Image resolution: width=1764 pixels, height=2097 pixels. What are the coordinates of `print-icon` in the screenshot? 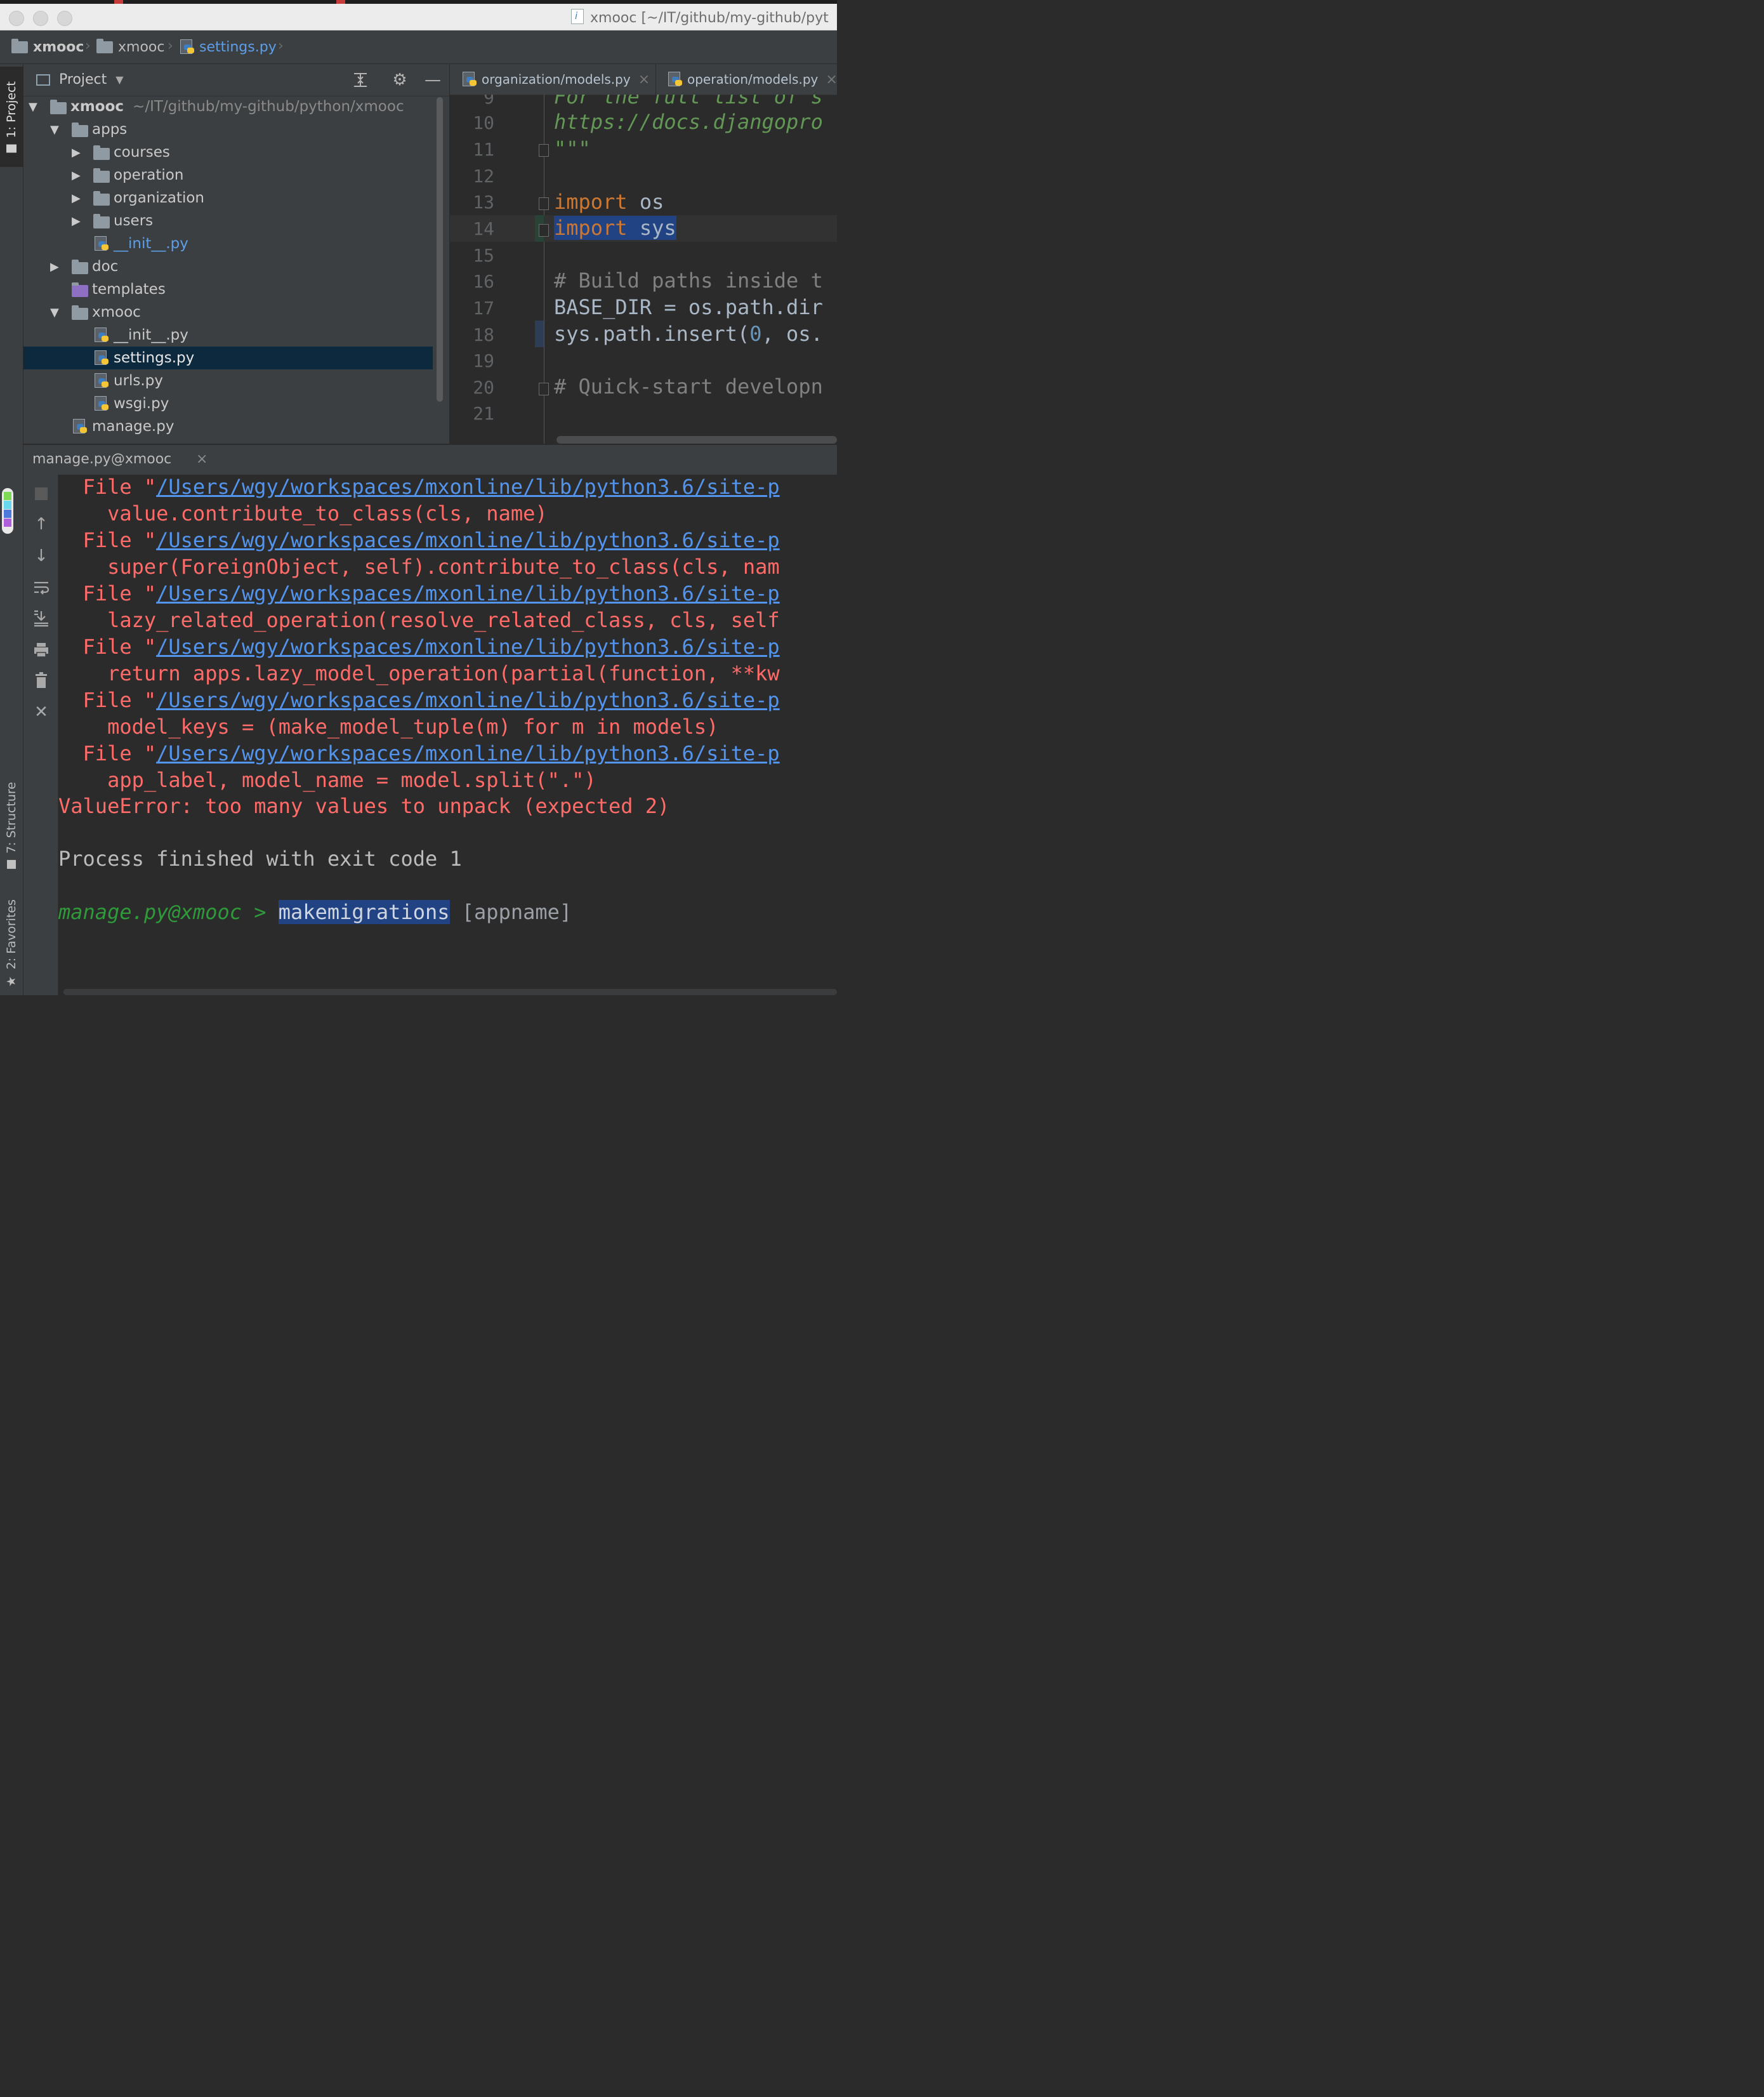 It's located at (41, 650).